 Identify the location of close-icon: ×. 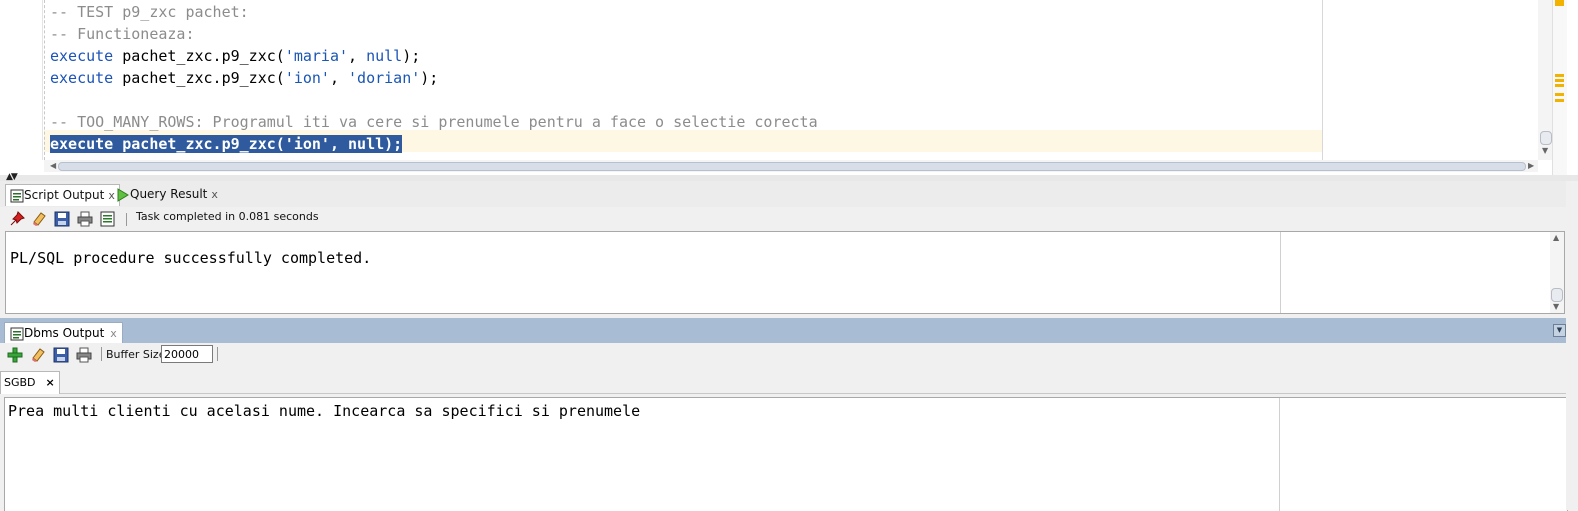
(50, 382).